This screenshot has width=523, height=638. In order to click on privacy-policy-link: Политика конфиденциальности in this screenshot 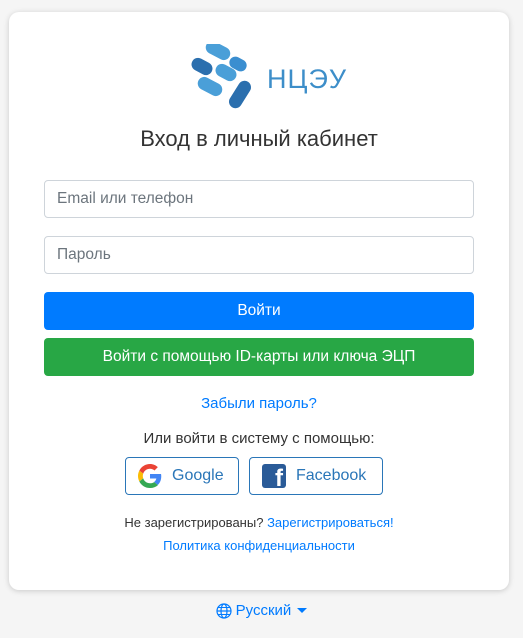, I will do `click(259, 545)`.